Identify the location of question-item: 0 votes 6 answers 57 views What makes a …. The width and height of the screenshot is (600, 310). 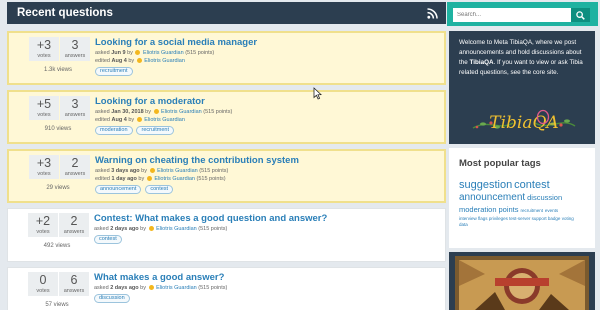
(226, 288).